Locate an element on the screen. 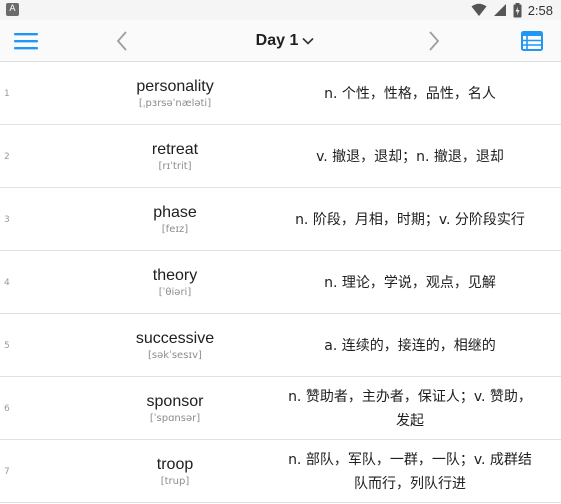  word-cell: phase [feɪz] is located at coordinates (175, 219).